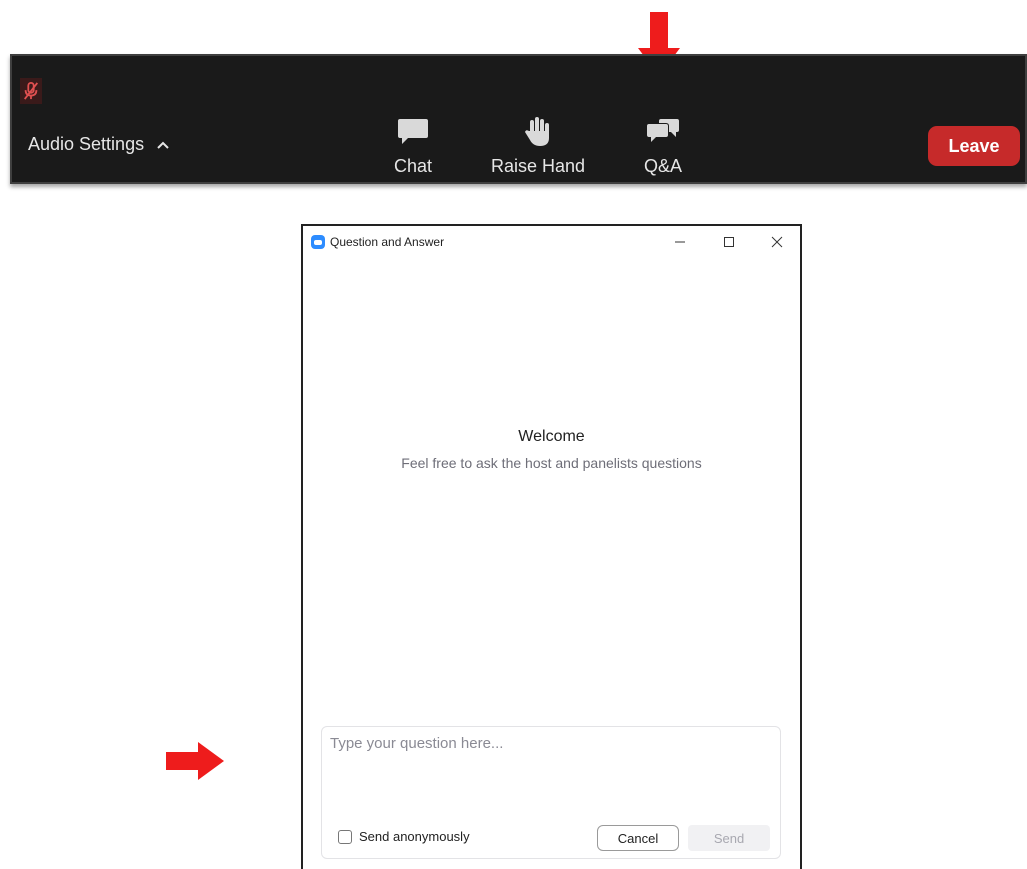  What do you see at coordinates (663, 130) in the screenshot?
I see `qa-bubbles-icon` at bounding box center [663, 130].